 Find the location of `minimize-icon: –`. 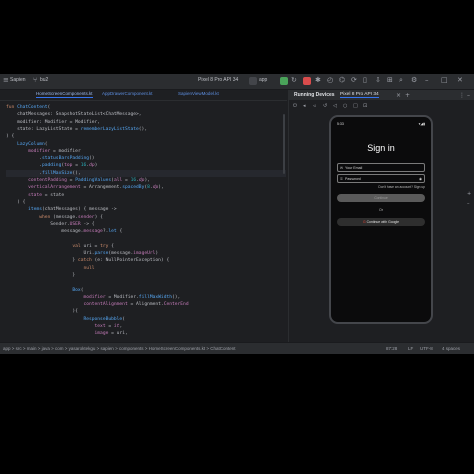

minimize-icon: – is located at coordinates (427, 80).